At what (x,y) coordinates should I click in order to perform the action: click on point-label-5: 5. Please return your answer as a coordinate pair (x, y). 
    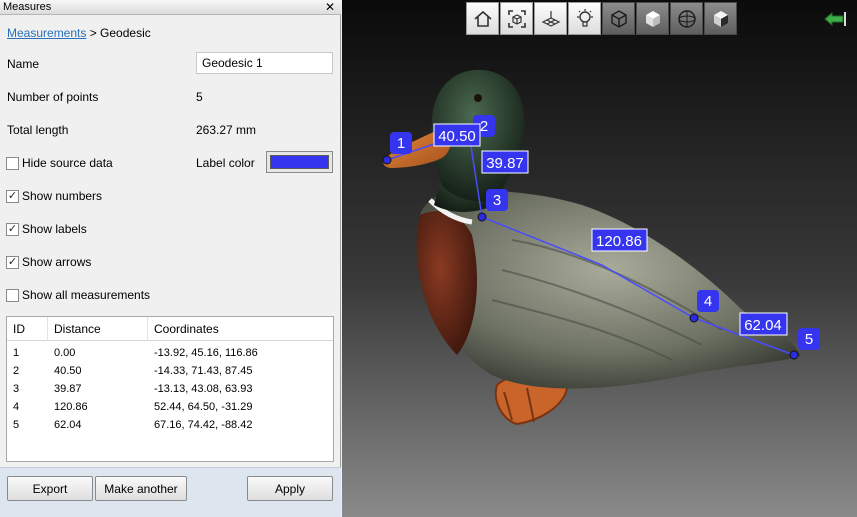
    Looking at the image, I should click on (809, 339).